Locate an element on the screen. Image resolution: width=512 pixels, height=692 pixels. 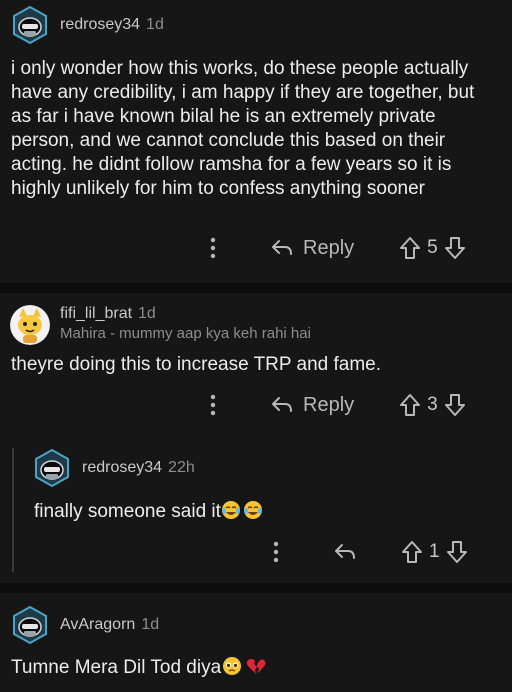
vote-controls: 1 is located at coordinates (434, 552).